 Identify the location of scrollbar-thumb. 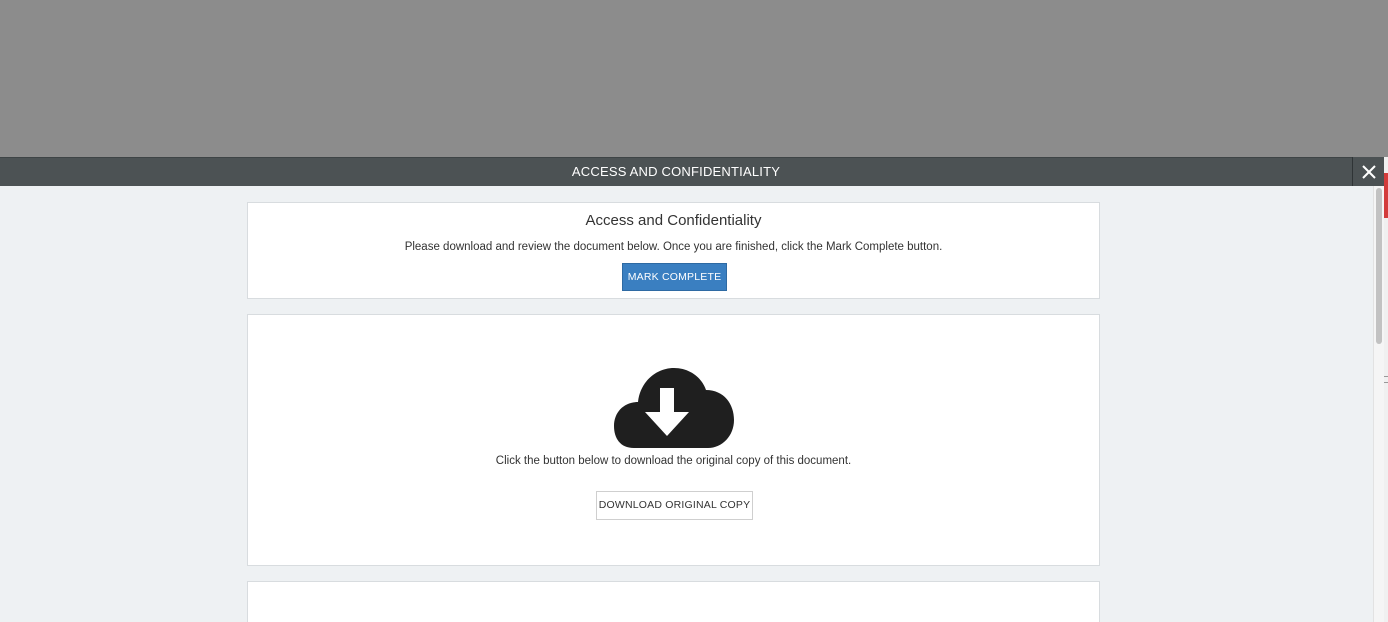
(1379, 266).